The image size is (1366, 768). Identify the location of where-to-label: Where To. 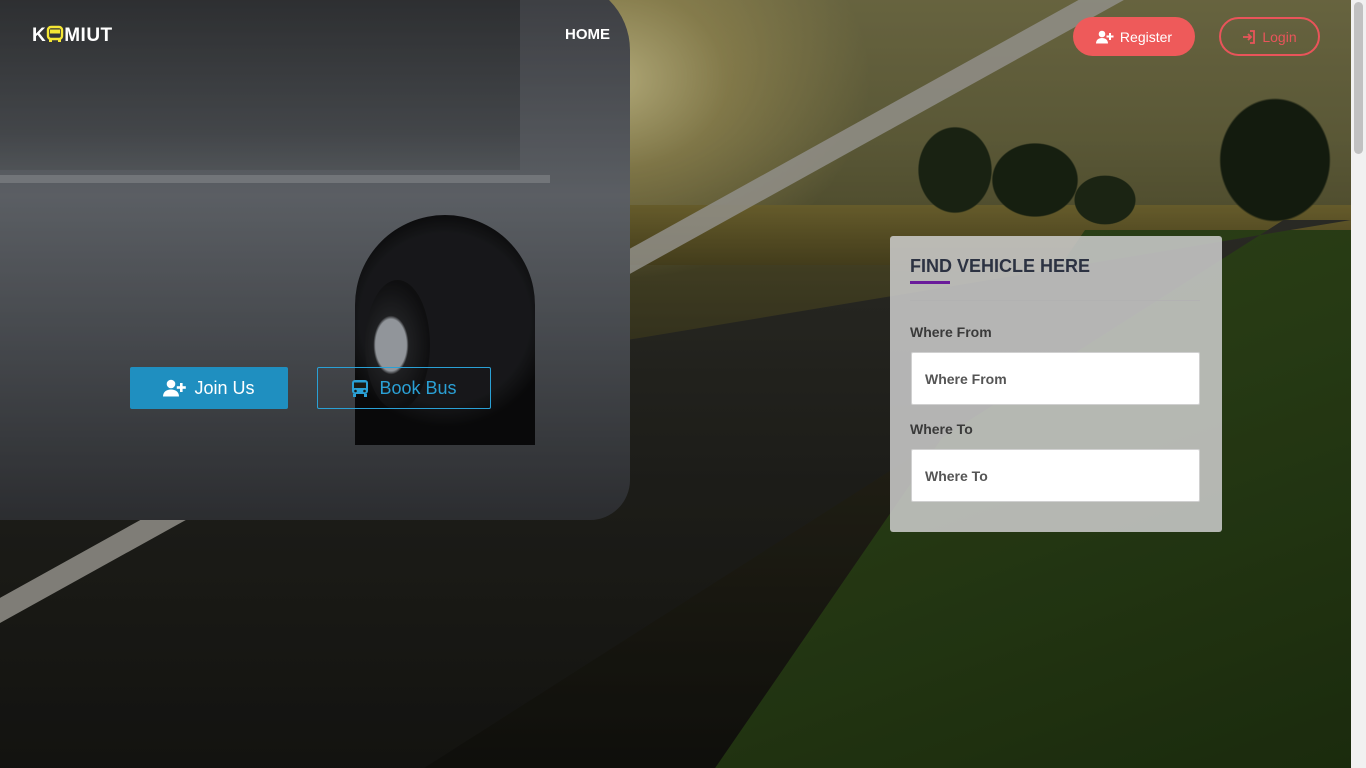
(941, 429).